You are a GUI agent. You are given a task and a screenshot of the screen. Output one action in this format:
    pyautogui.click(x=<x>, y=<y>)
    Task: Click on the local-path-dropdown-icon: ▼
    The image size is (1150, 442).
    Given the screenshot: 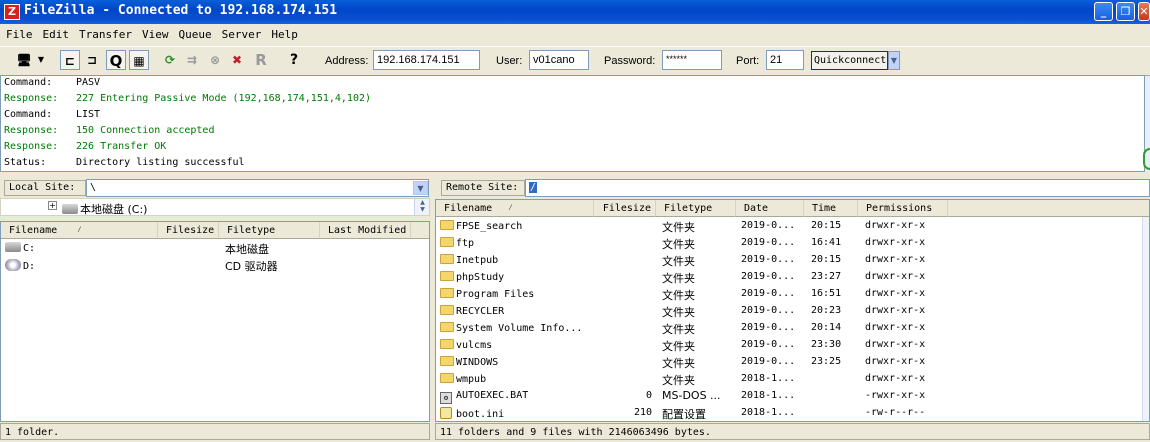 What is the action you would take?
    pyautogui.click(x=420, y=188)
    